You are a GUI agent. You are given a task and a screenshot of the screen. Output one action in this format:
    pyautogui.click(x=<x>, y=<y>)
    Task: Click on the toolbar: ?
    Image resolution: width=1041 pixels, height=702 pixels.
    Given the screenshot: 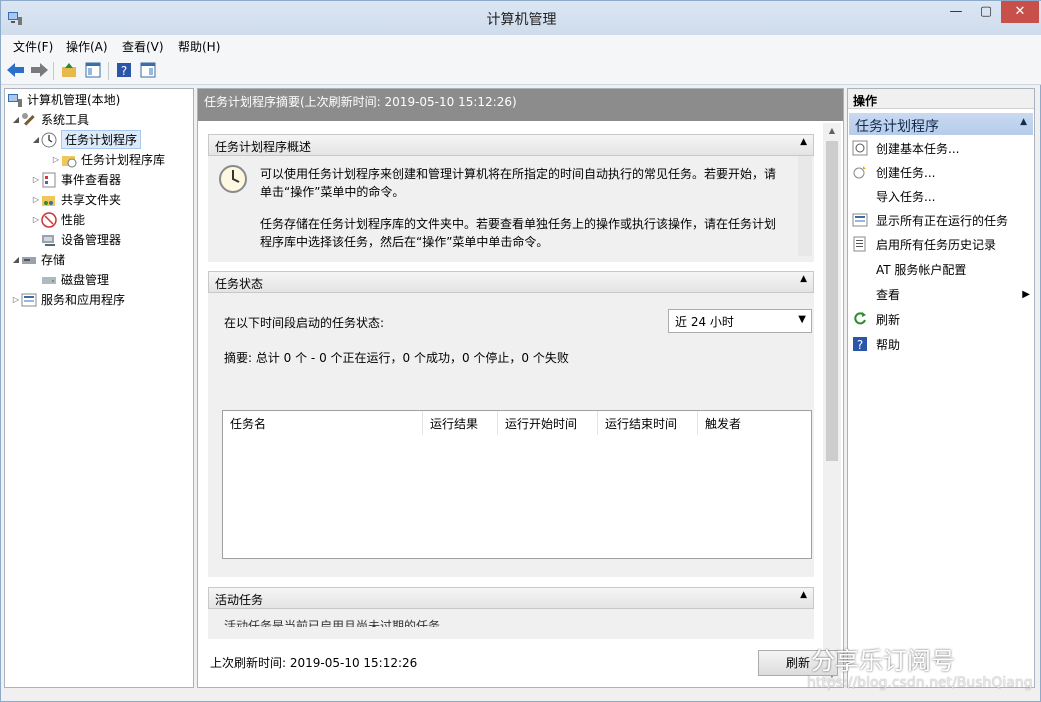 What is the action you would take?
    pyautogui.click(x=521, y=71)
    